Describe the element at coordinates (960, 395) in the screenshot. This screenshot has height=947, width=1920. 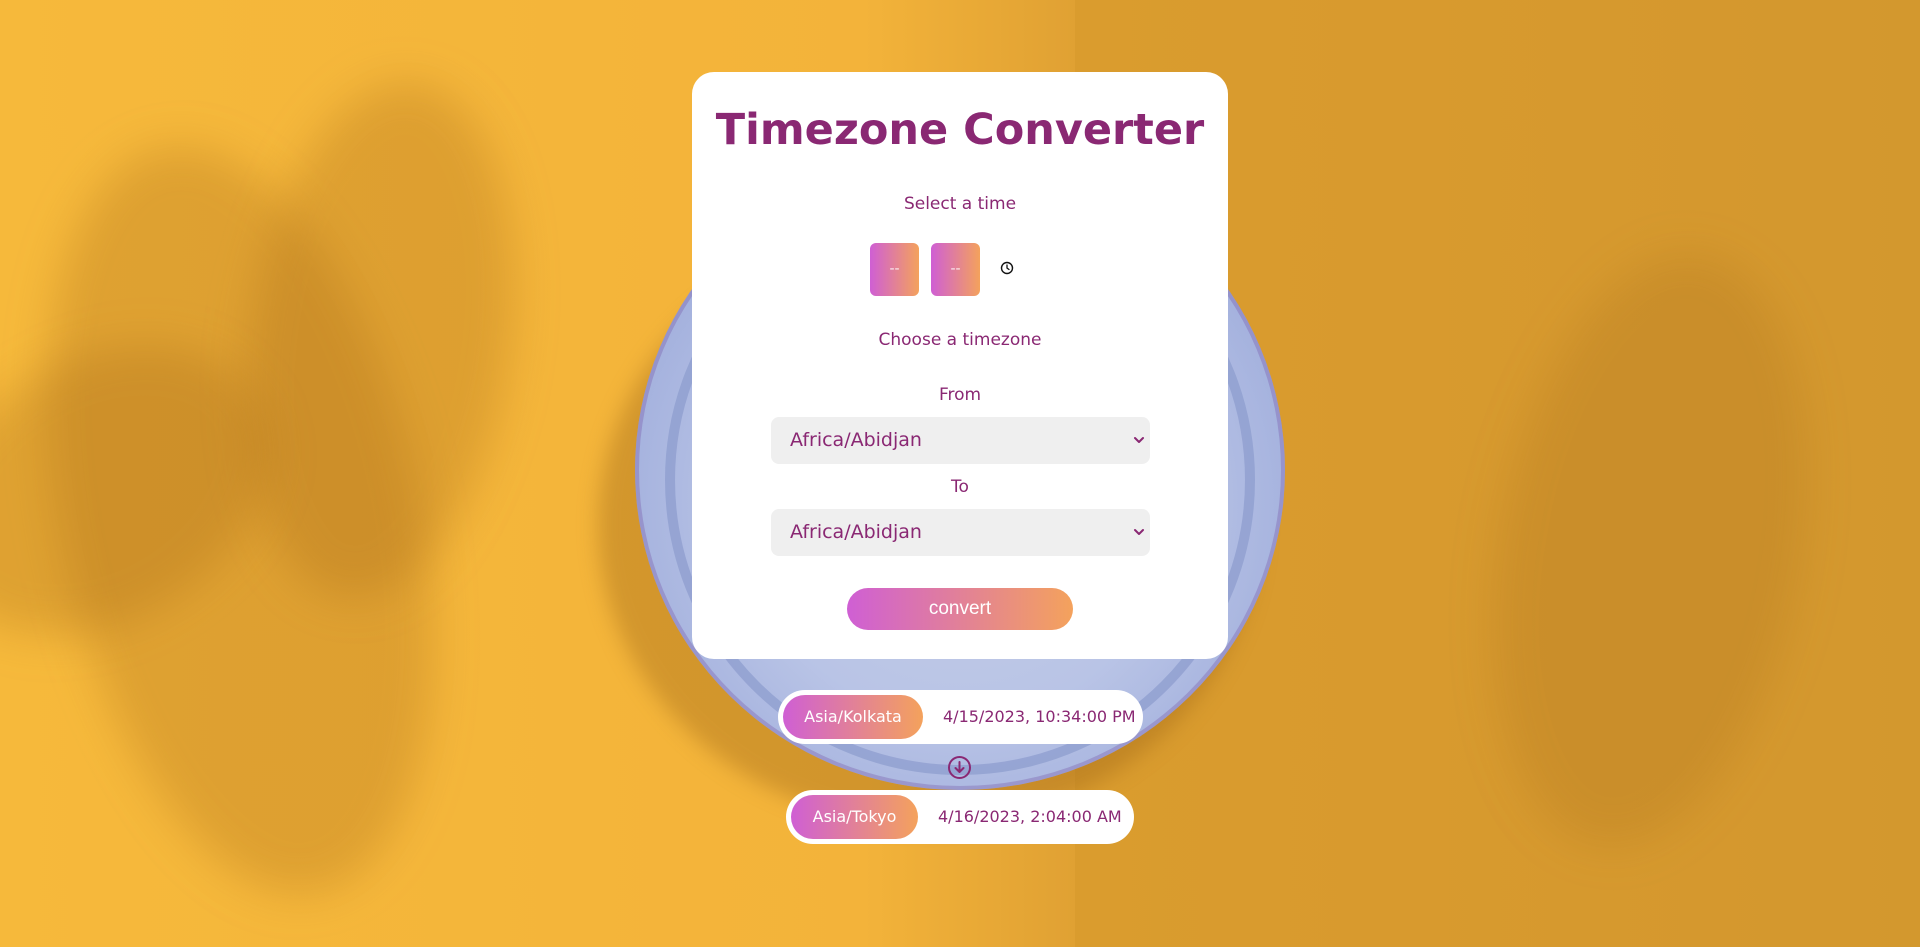
I see `from-label: From` at that location.